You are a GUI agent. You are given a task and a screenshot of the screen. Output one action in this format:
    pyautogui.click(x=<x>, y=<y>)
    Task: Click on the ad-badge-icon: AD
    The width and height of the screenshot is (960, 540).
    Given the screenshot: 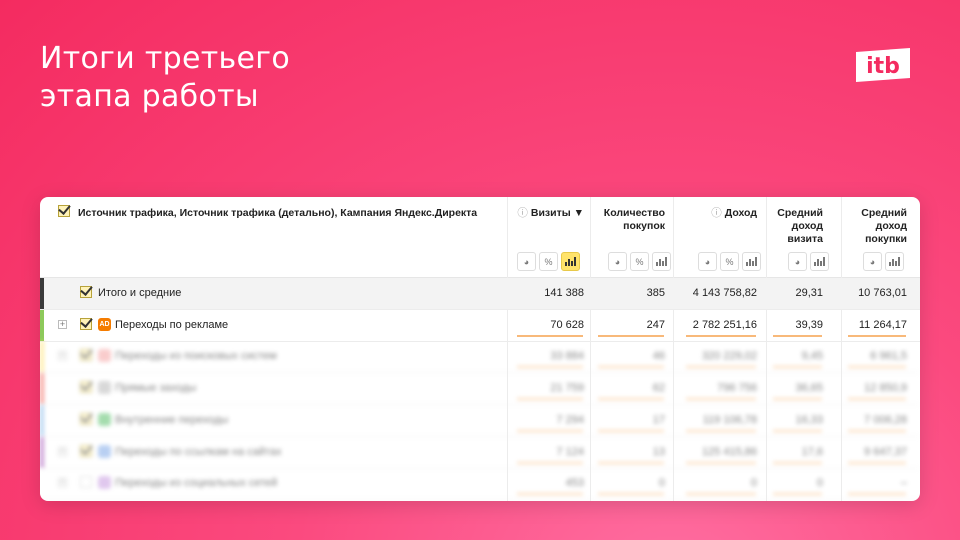 What is the action you would take?
    pyautogui.click(x=104, y=324)
    